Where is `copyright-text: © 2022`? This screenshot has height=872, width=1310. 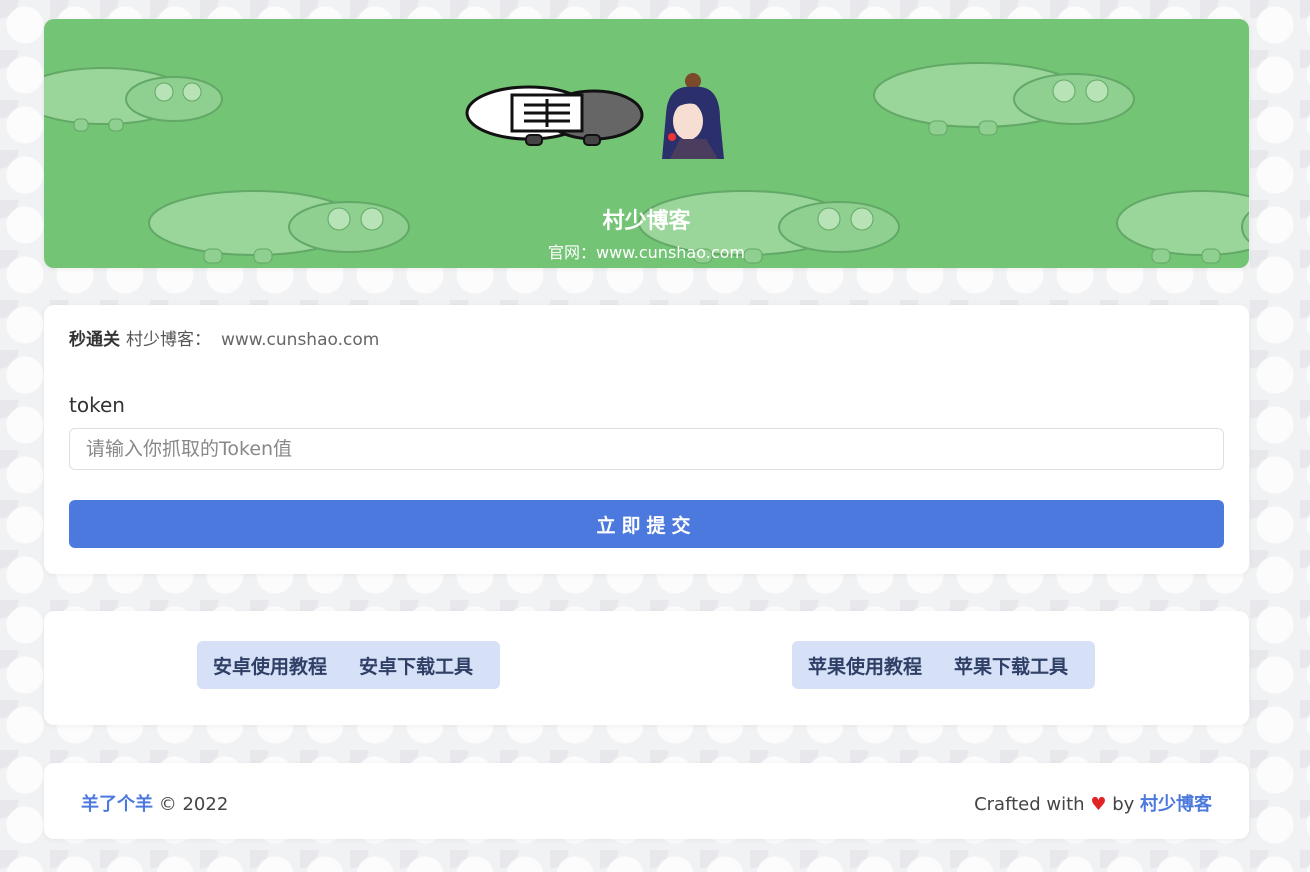
copyright-text: © 2022 is located at coordinates (193, 804).